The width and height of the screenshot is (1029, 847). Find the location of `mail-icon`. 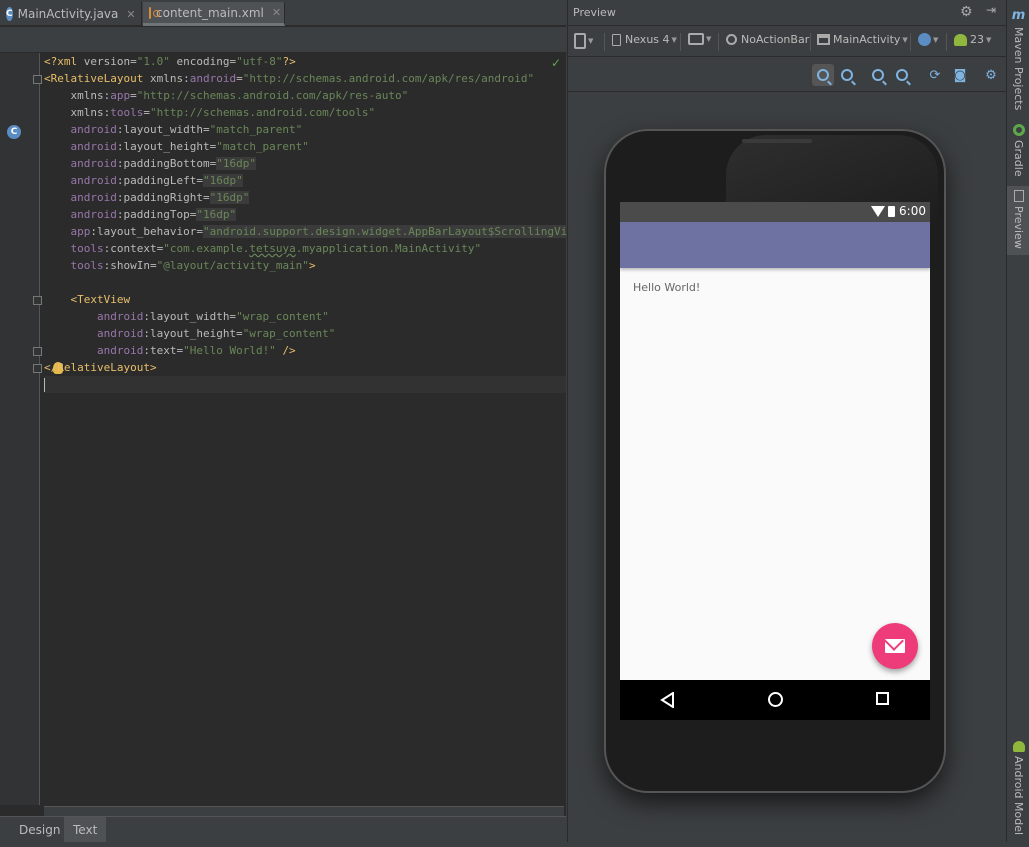

mail-icon is located at coordinates (895, 646).